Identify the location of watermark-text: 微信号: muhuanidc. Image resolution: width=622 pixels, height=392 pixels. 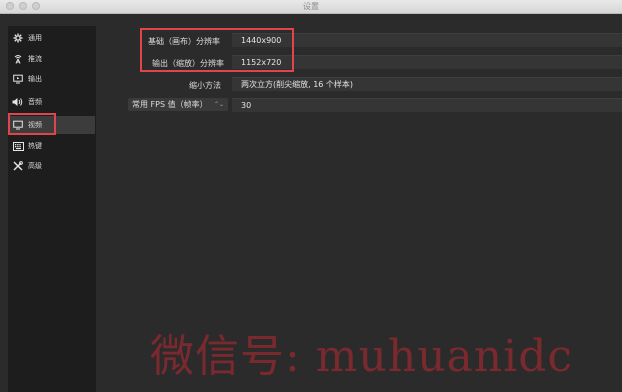
(361, 356).